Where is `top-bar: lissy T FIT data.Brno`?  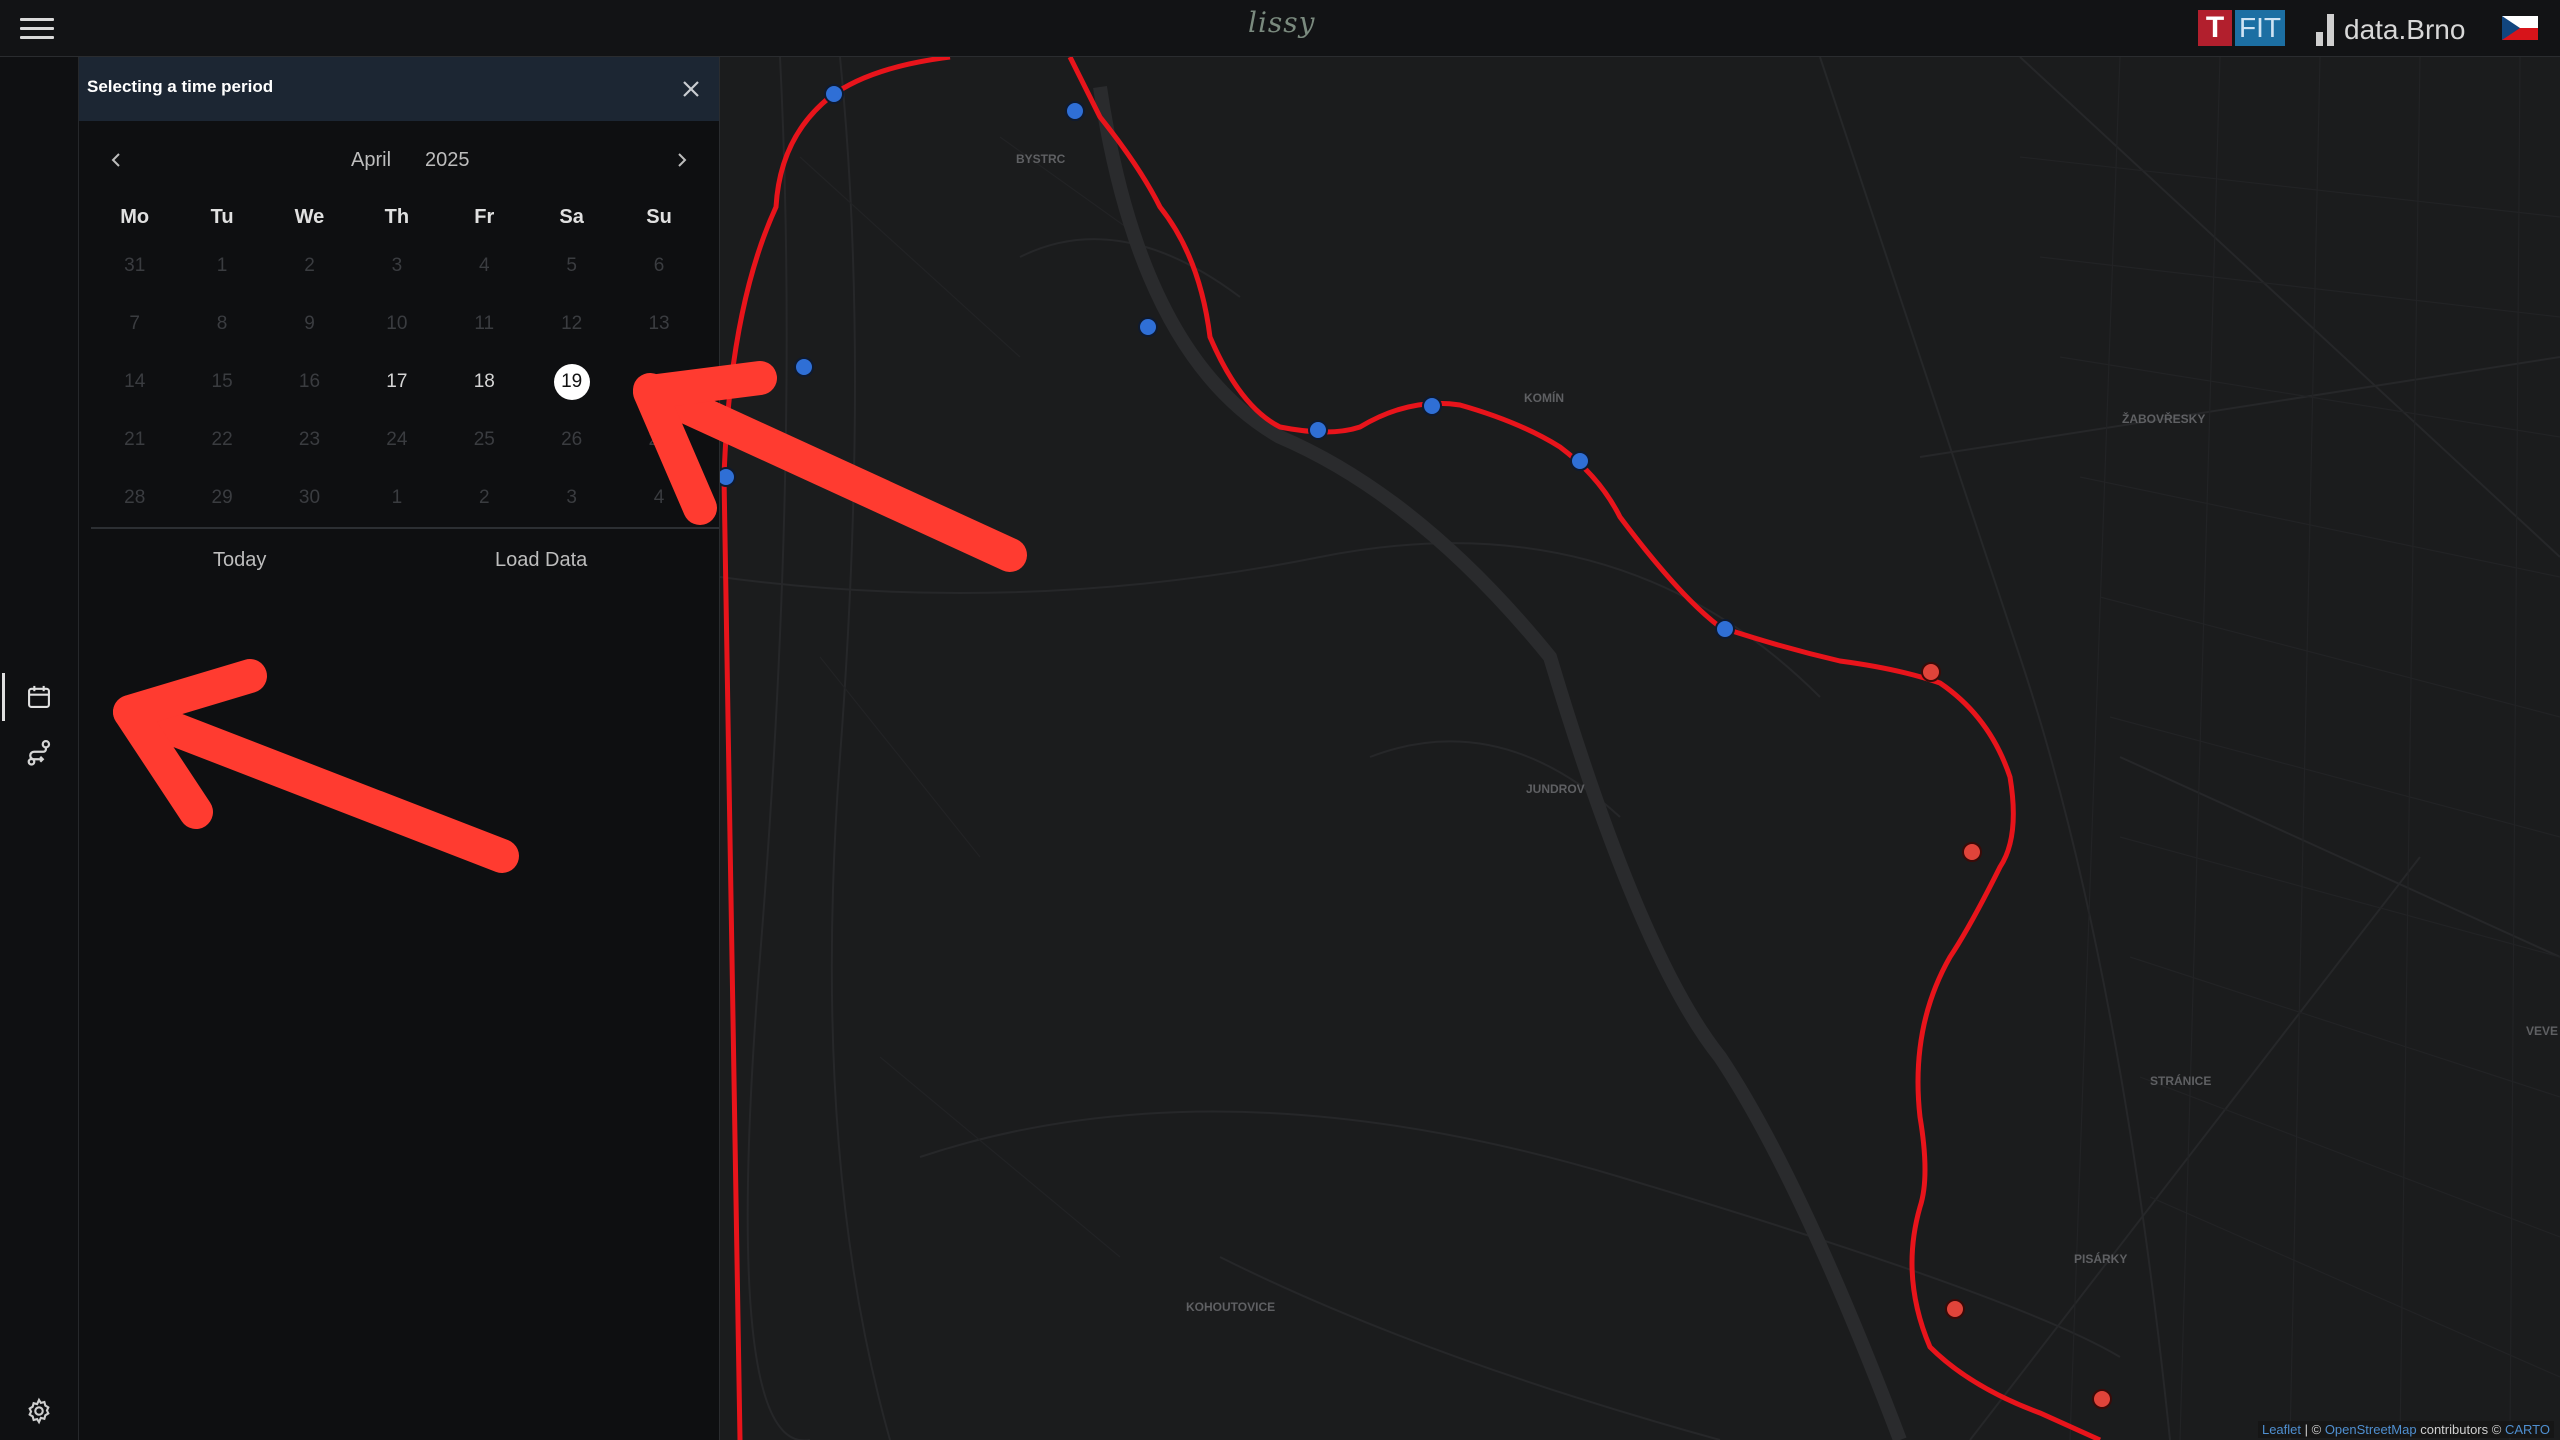 top-bar: lissy T FIT data.Brno is located at coordinates (1280, 28).